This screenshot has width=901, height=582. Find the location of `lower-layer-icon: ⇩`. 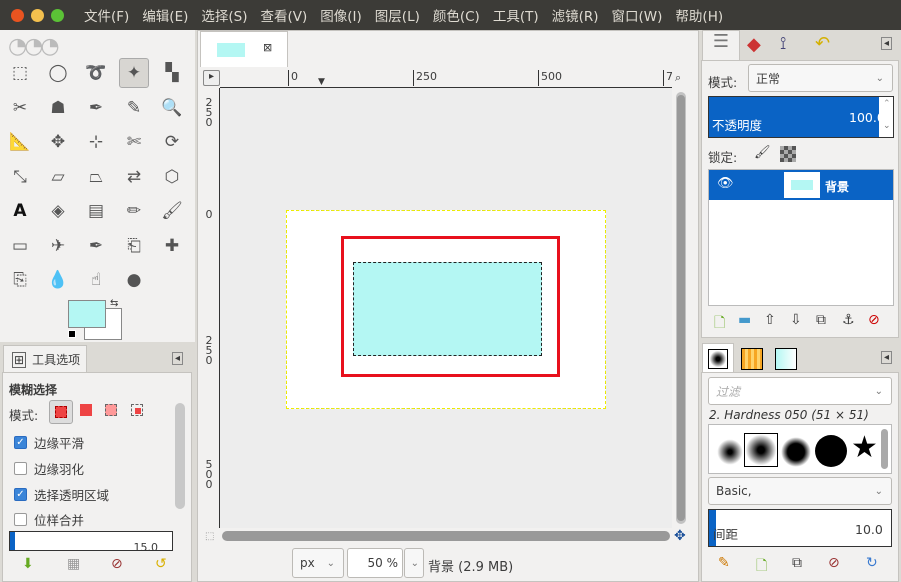

lower-layer-icon: ⇩ is located at coordinates (796, 320).